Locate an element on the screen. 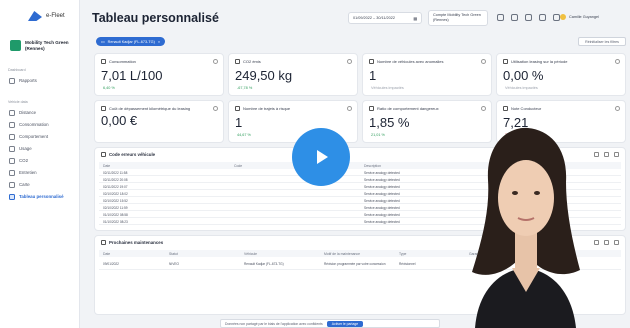 The height and width of the screenshot is (328, 630). search-icon is located at coordinates (500, 17).